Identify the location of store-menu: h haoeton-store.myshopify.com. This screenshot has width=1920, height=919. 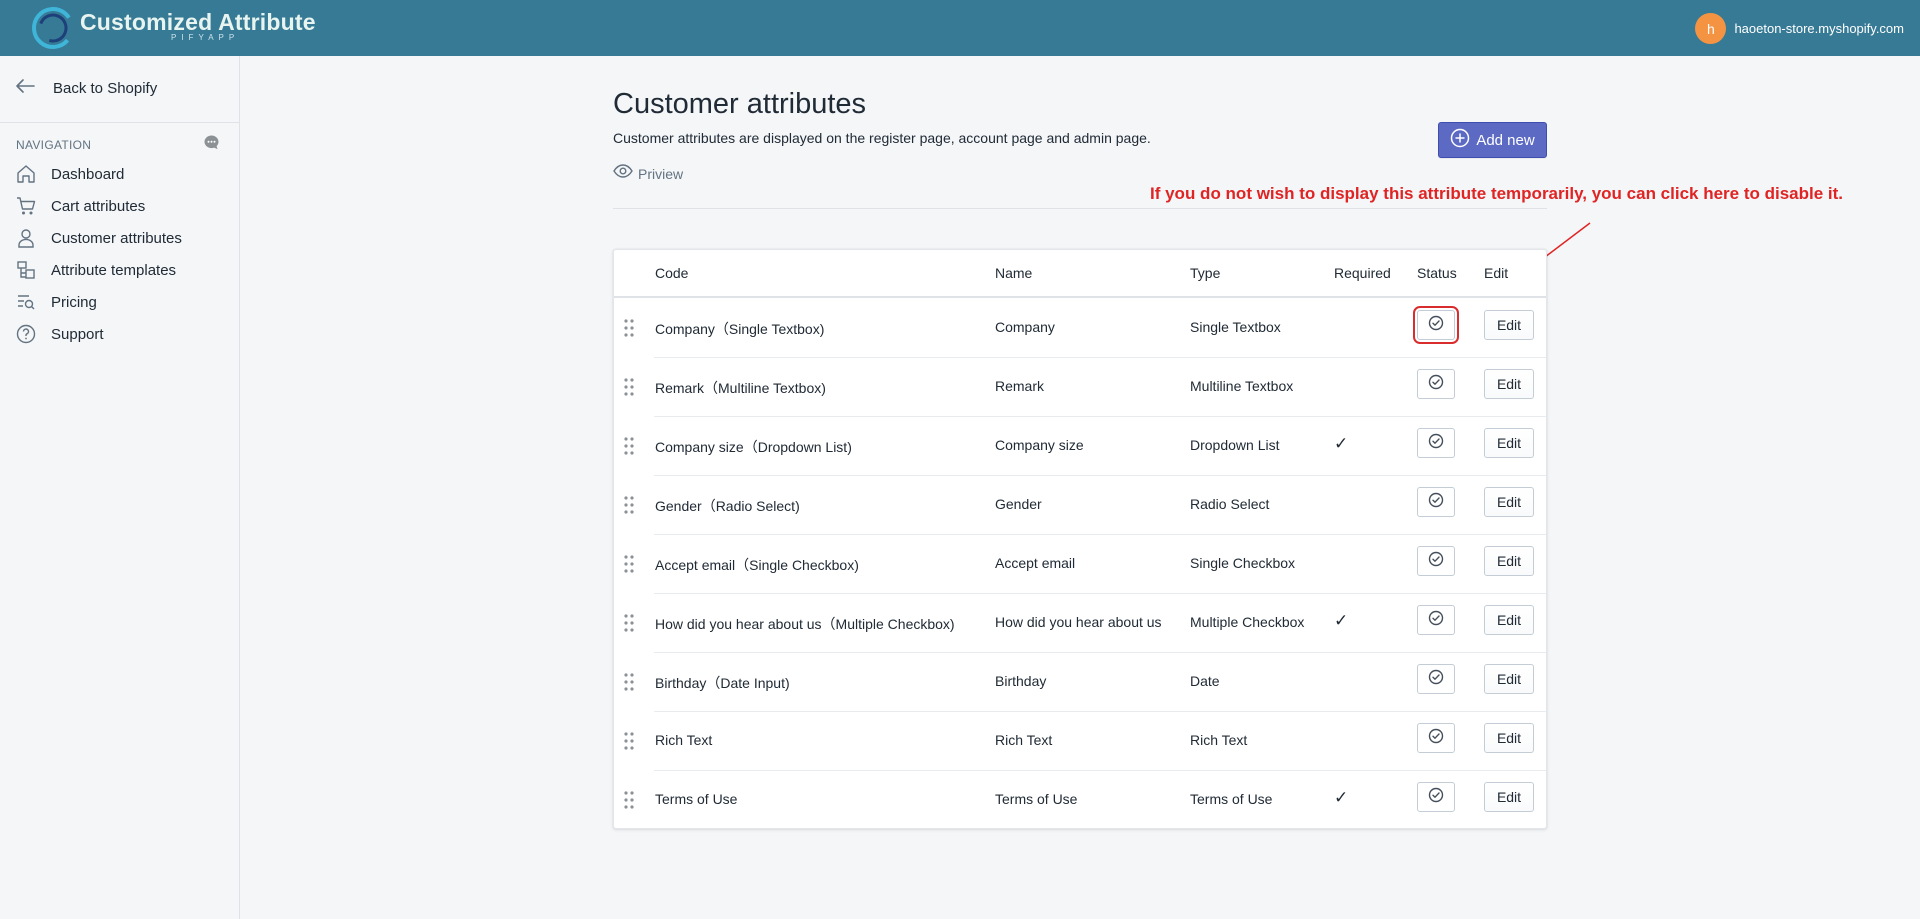
(1799, 28).